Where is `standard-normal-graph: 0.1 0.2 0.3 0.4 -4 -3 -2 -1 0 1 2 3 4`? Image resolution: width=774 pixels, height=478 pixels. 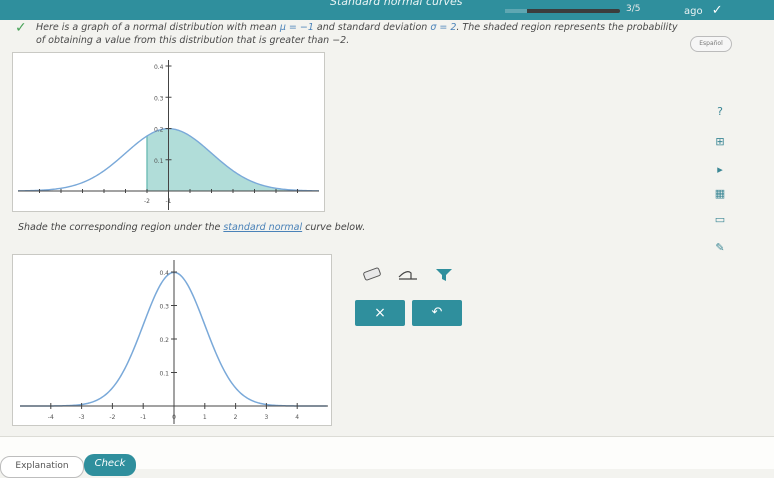 standard-normal-graph: 0.1 0.2 0.3 0.4 -4 -3 -2 -1 0 1 2 3 4 is located at coordinates (172, 340).